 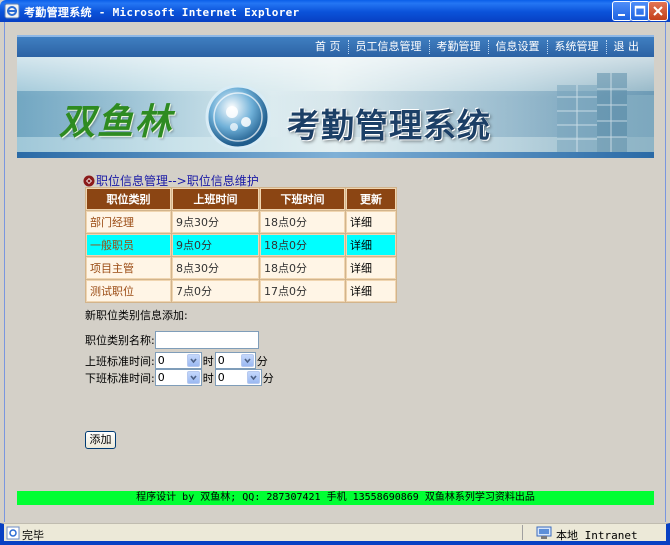 I want to click on nav-item-home: 首 页, so click(x=328, y=47).